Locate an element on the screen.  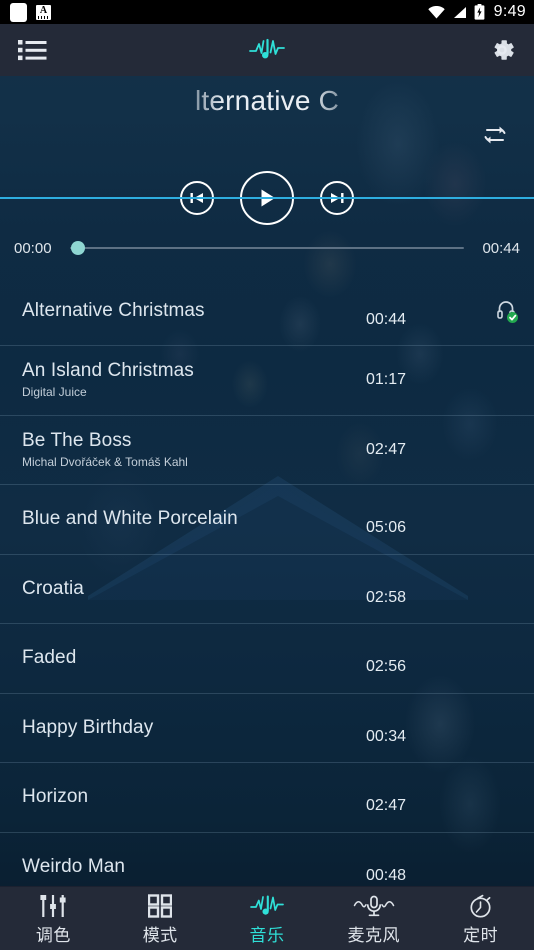
settings-button is located at coordinates (486, 50).